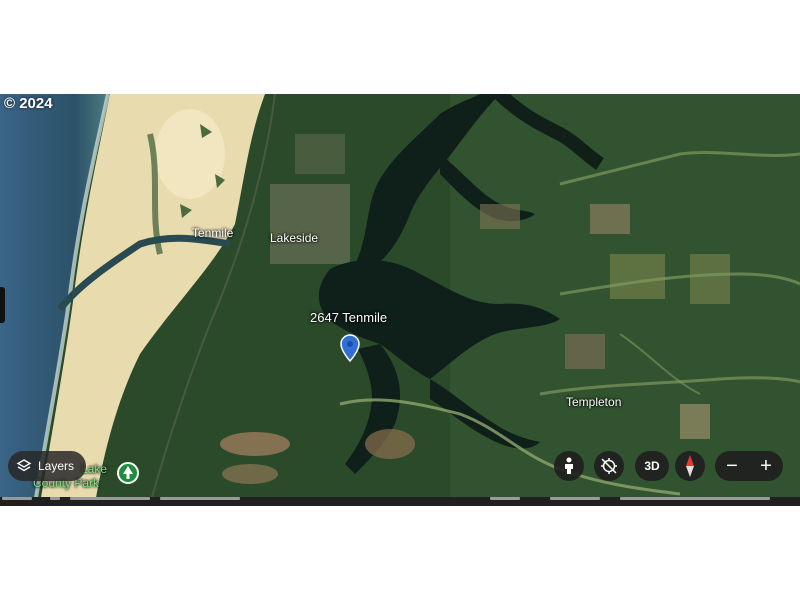 This screenshot has width=800, height=600. What do you see at coordinates (766, 466) in the screenshot?
I see `zoom-in-button: +` at bounding box center [766, 466].